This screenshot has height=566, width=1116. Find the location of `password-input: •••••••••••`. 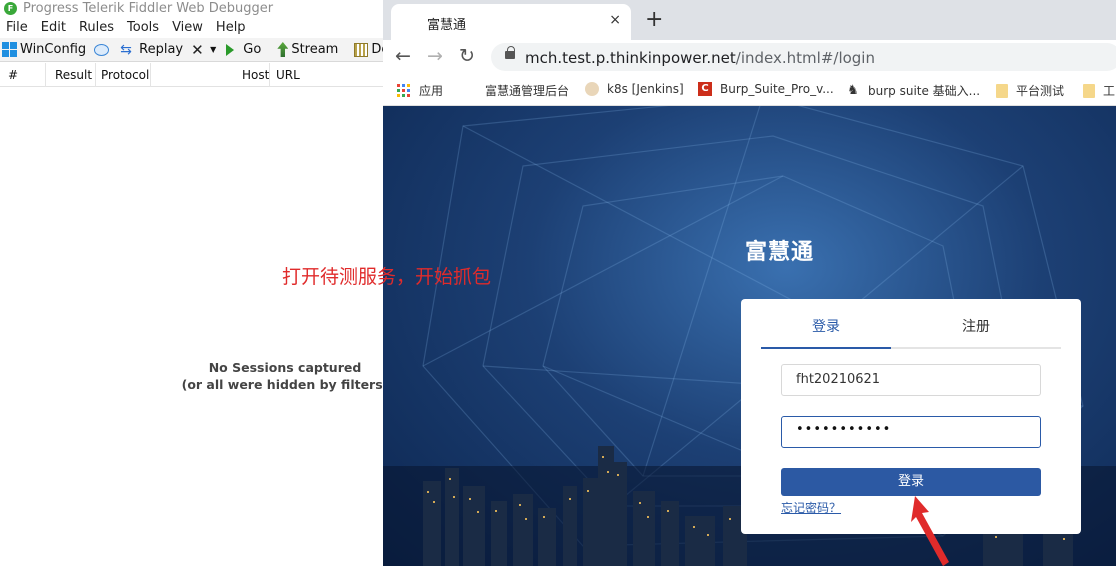

password-input: ••••••••••• is located at coordinates (911, 432).